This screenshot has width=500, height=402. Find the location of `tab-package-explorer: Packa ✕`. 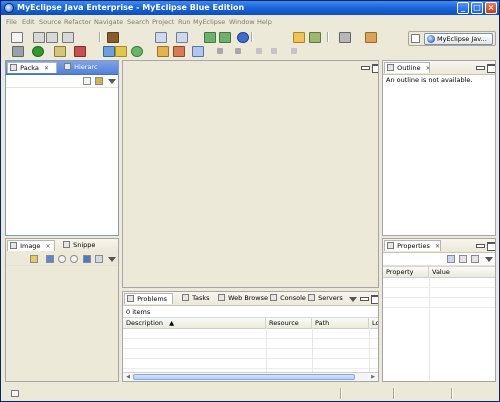

tab-package-explorer: Packa ✕ is located at coordinates (32, 67).